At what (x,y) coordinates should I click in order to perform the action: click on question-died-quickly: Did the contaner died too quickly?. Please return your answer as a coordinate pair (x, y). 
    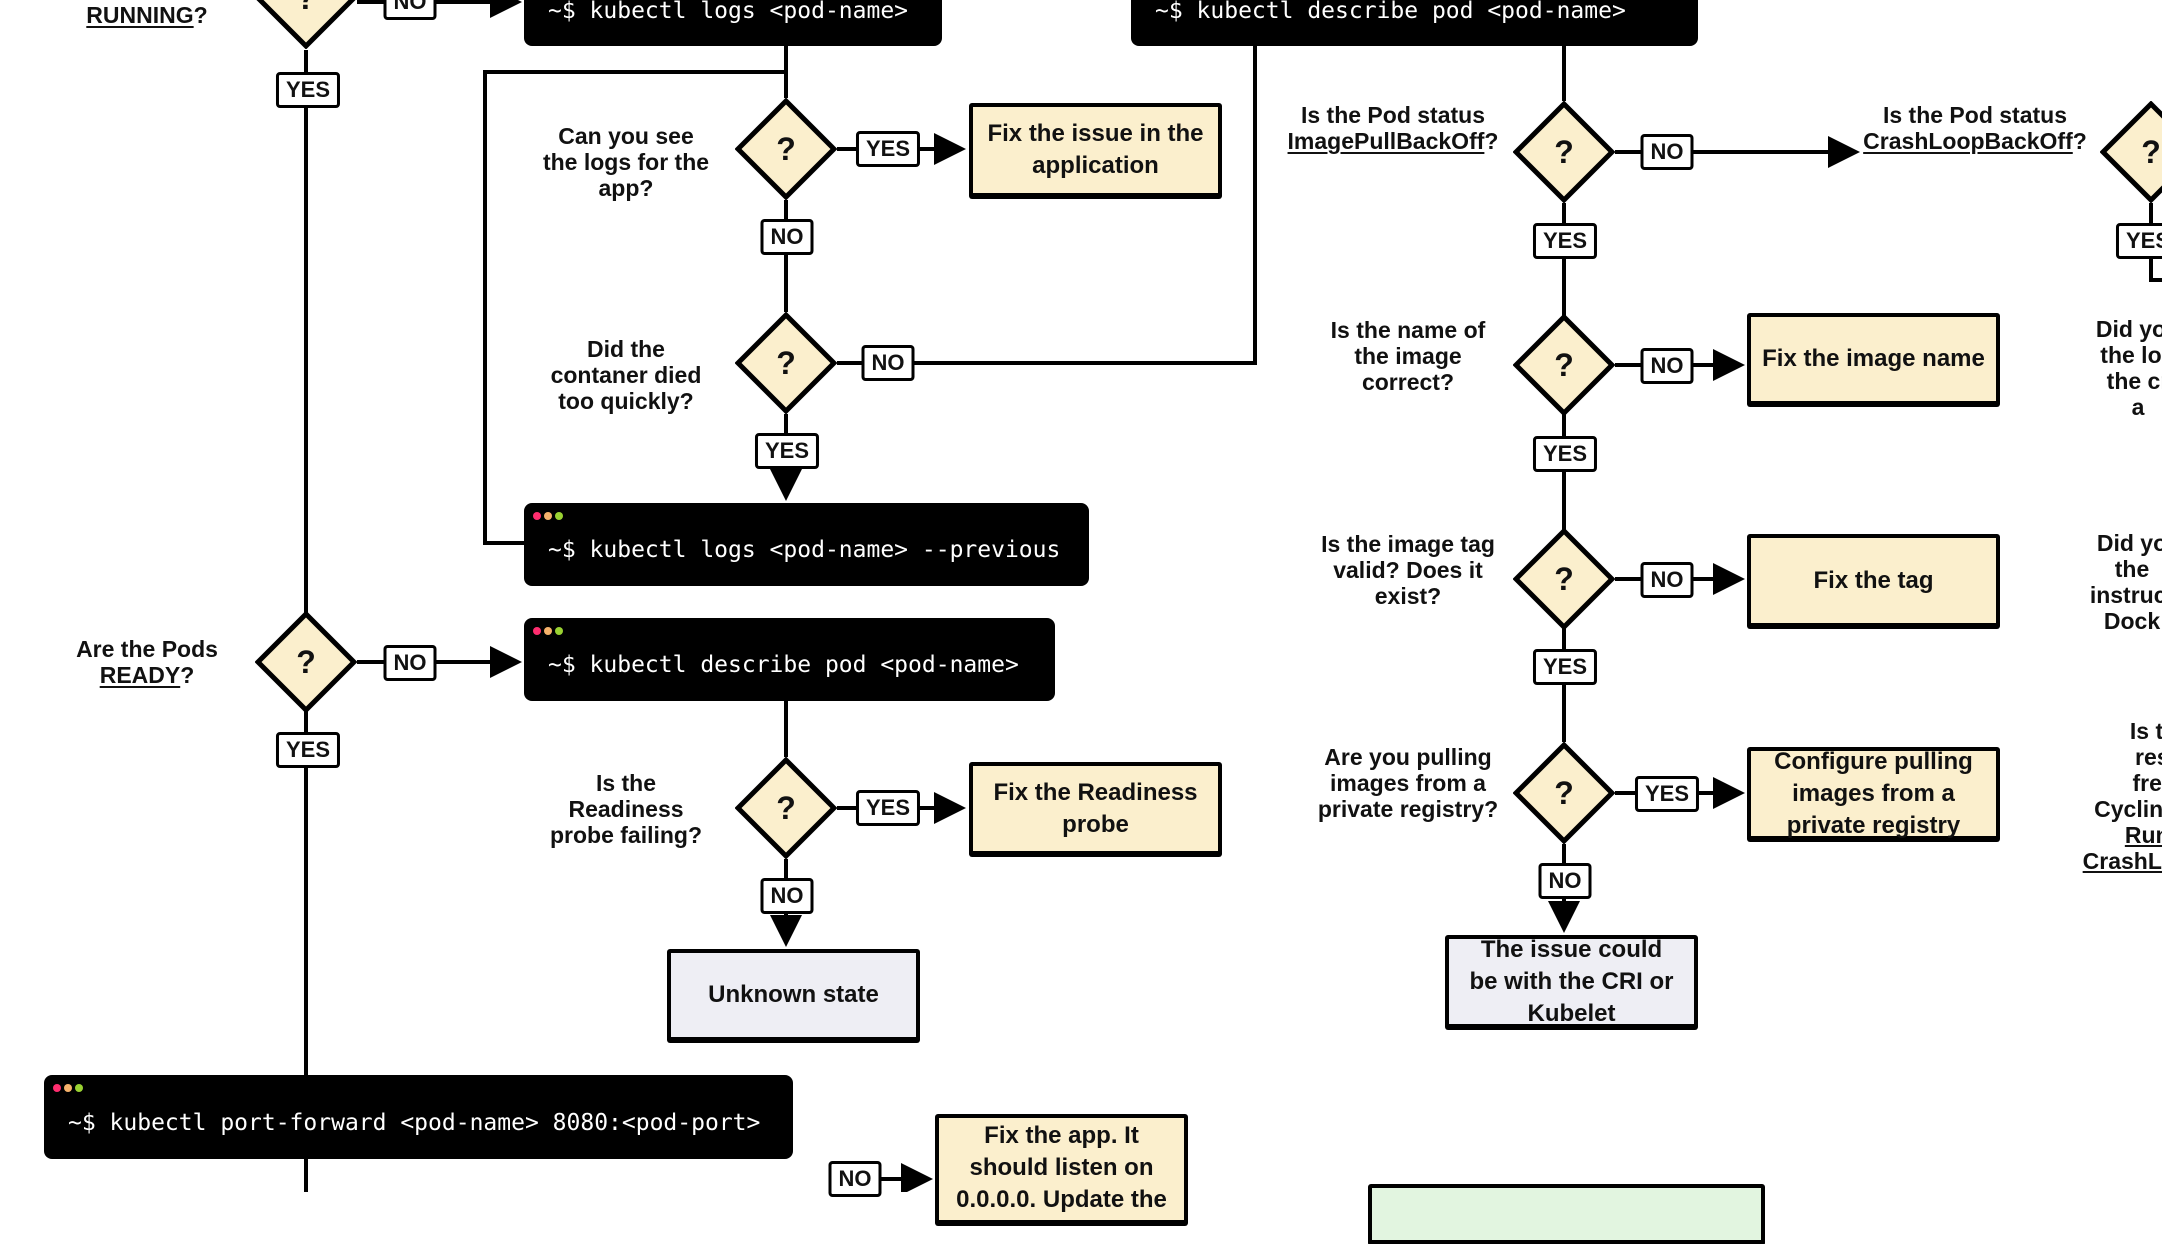
    Looking at the image, I should click on (626, 375).